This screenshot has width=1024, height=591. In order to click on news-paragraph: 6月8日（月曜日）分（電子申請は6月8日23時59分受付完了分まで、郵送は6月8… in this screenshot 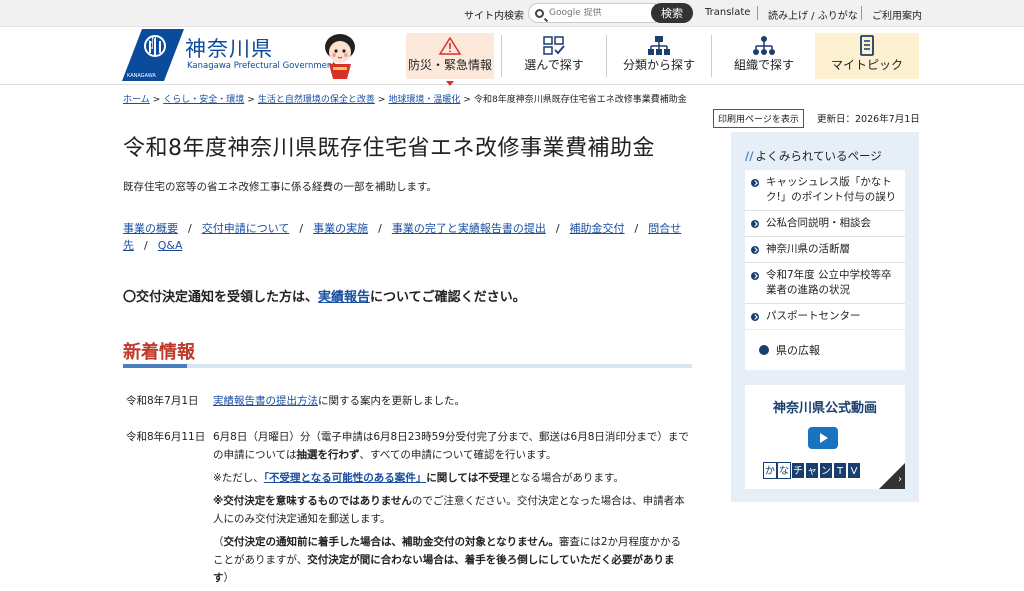, I will do `click(451, 446)`.